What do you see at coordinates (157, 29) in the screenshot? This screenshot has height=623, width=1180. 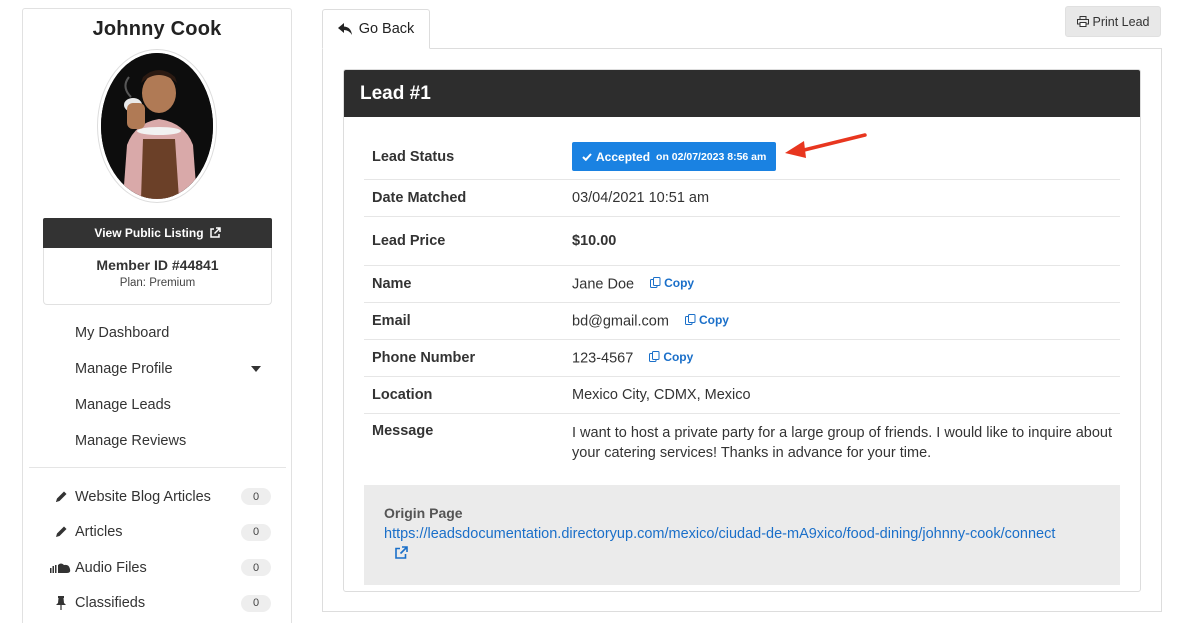 I see `profile-name: Johnny Cook` at bounding box center [157, 29].